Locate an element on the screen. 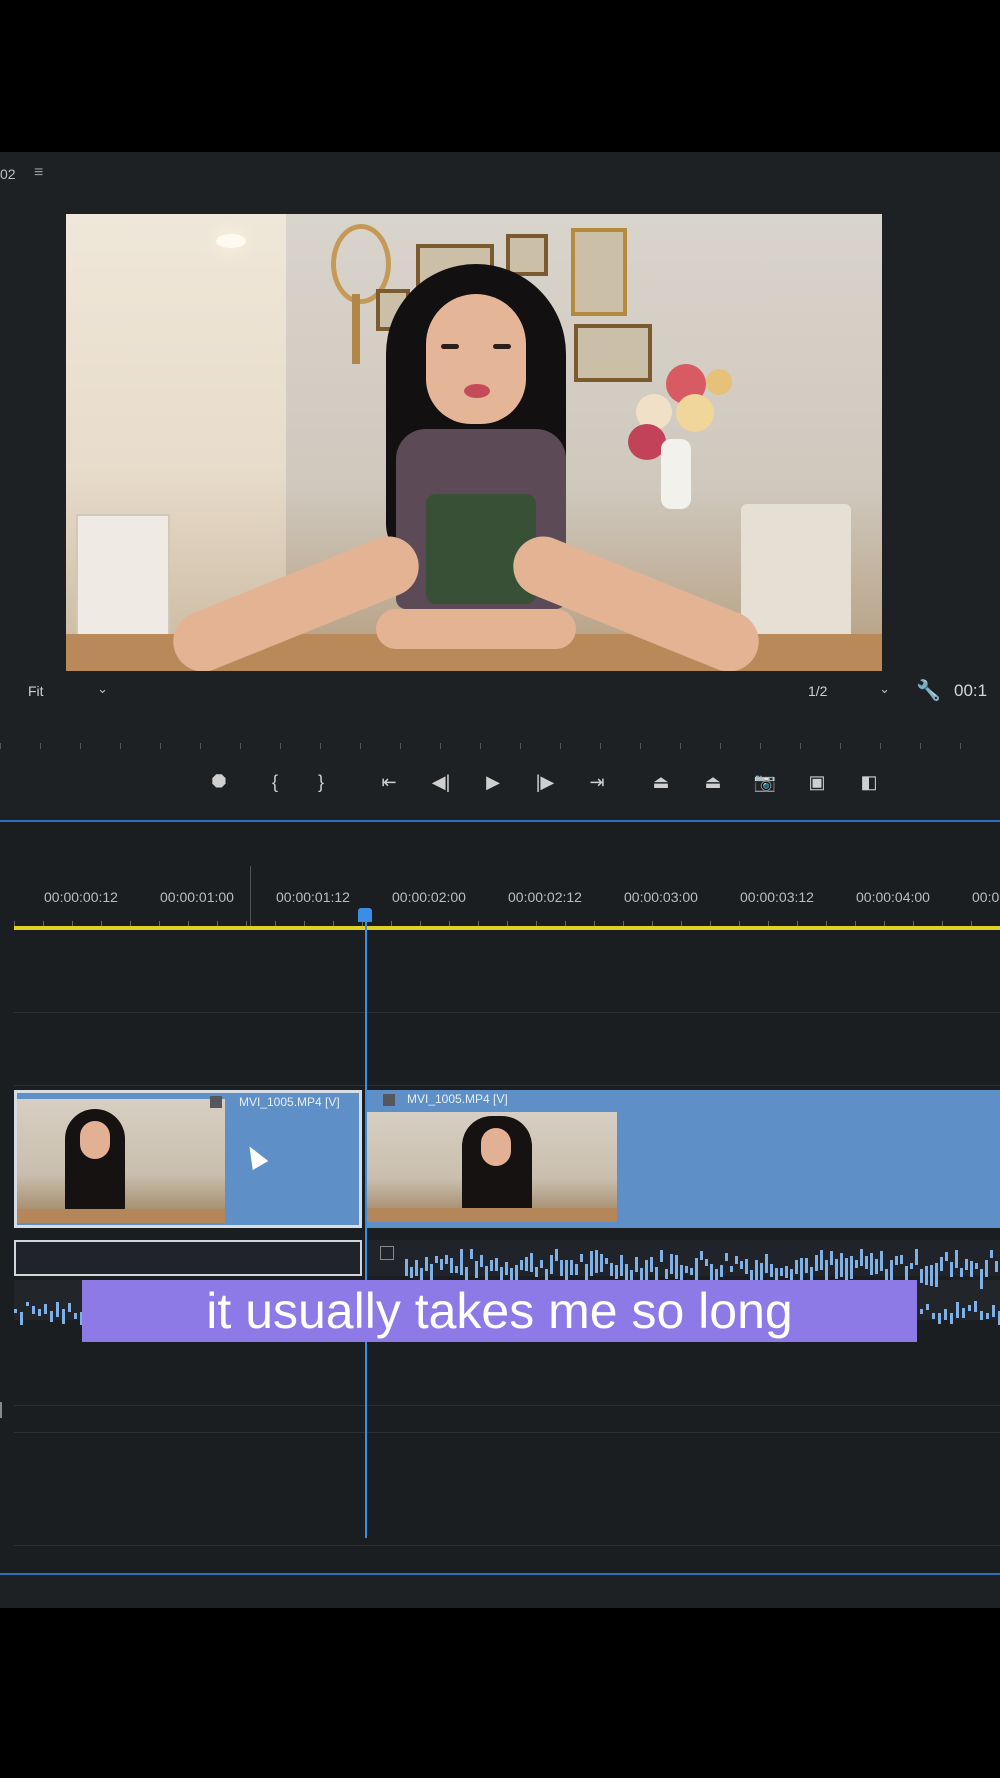 The height and width of the screenshot is (1778, 1000). clip-title: MVI_1005.MP4 [V] is located at coordinates (457, 1099).